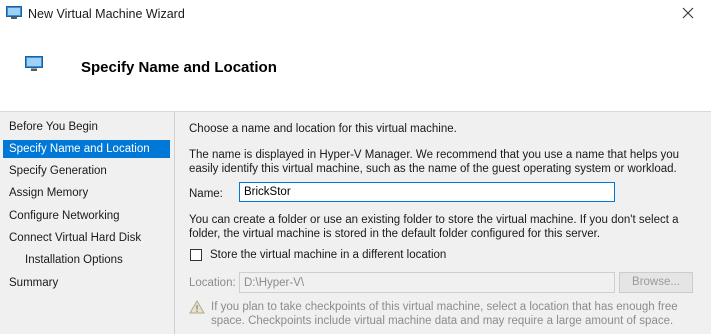 The height and width of the screenshot is (334, 711). I want to click on sidebar-item-before-you-begin: Before You Begin, so click(86, 127).